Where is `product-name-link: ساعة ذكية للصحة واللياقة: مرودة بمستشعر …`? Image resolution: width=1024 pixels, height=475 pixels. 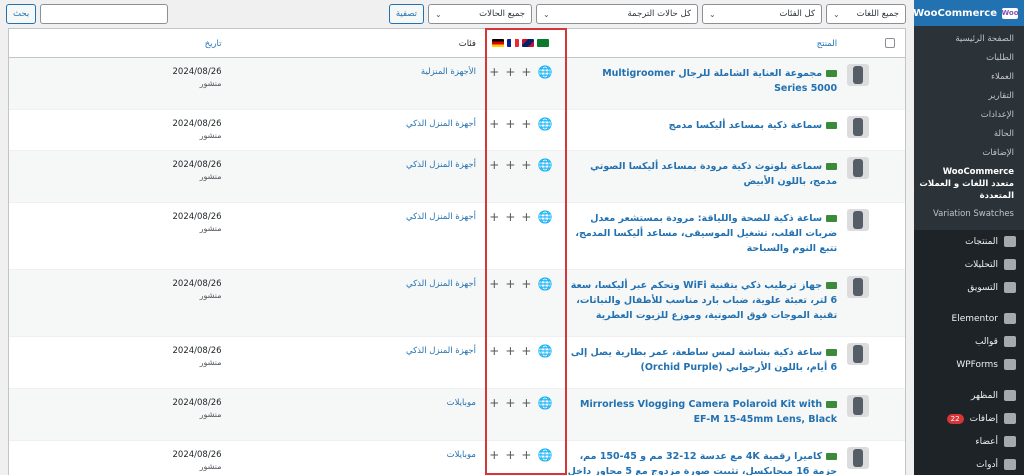 product-name-link: ساعة ذكية للصحة واللياقة: مرودة بمستشعر … is located at coordinates (706, 233).